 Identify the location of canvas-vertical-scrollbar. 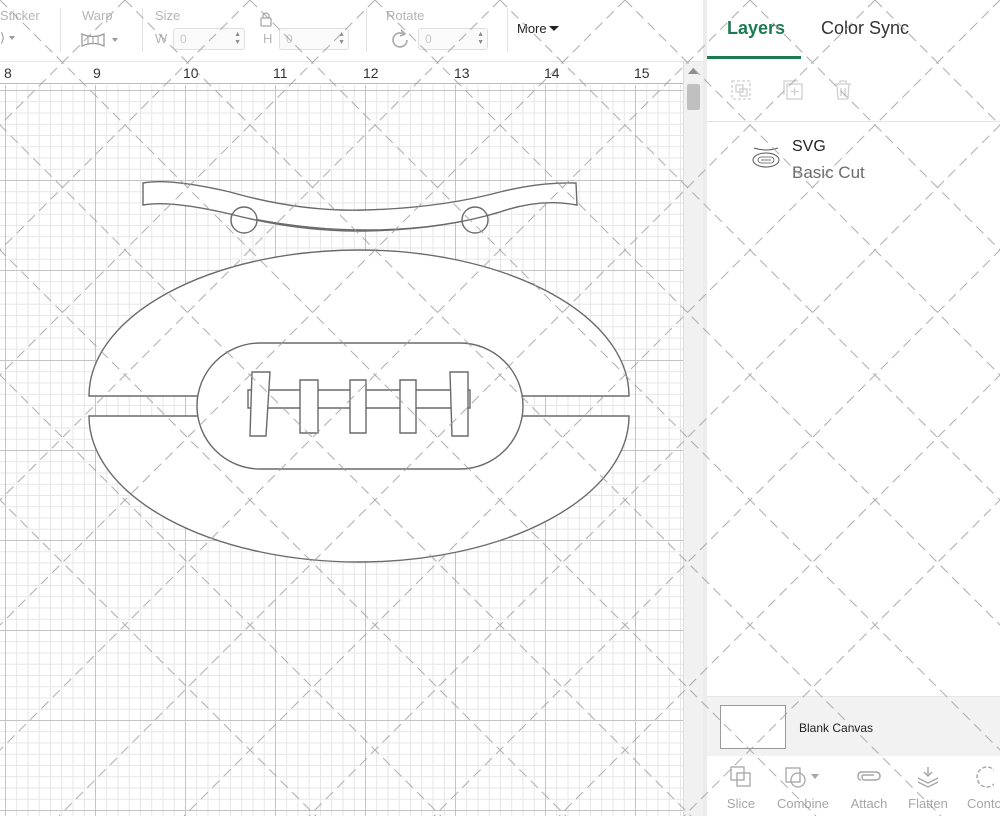
(693, 439).